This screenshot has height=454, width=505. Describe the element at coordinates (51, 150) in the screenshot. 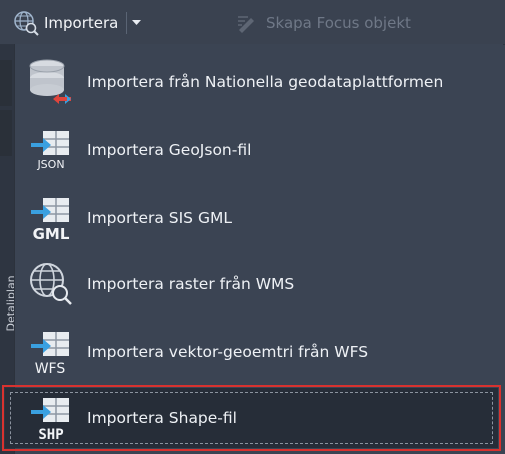

I see `json-import-icon: JSON` at that location.